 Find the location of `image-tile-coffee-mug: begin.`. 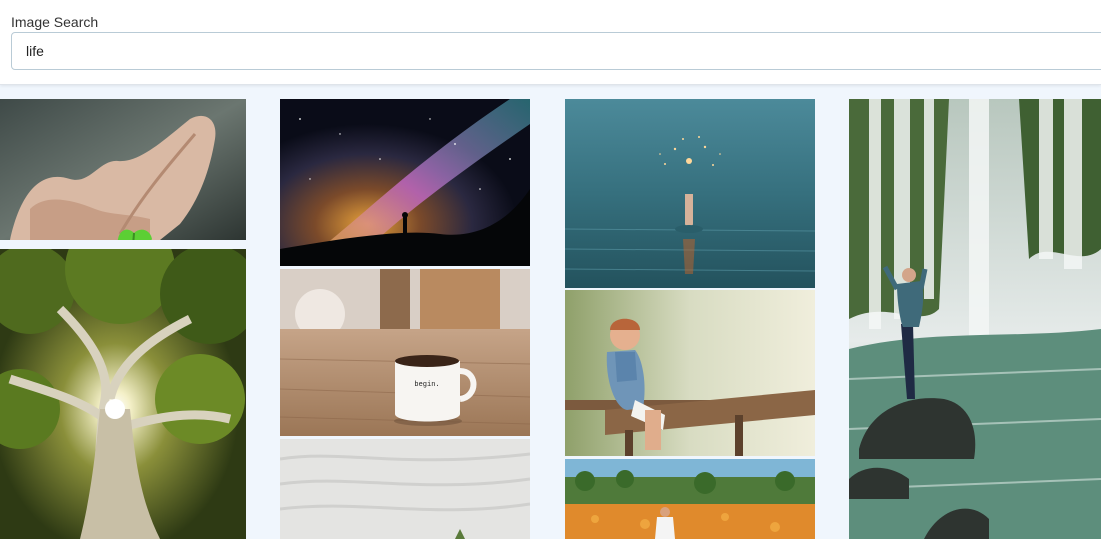

image-tile-coffee-mug: begin. is located at coordinates (405, 352).